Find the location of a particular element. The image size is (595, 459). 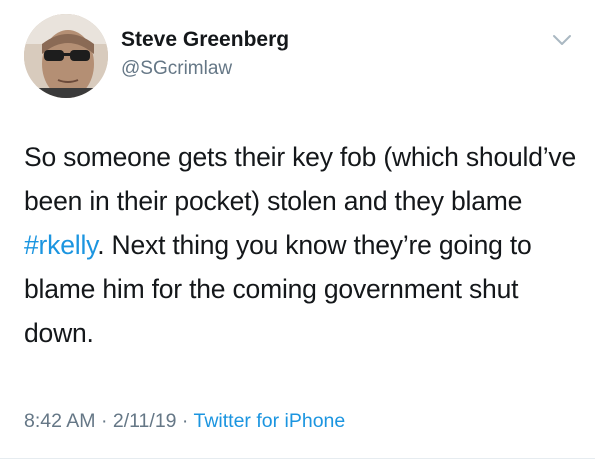

tweet-metadata: 8:42 AM · 2/11/19 · Twitter for iPhone is located at coordinates (184, 421).